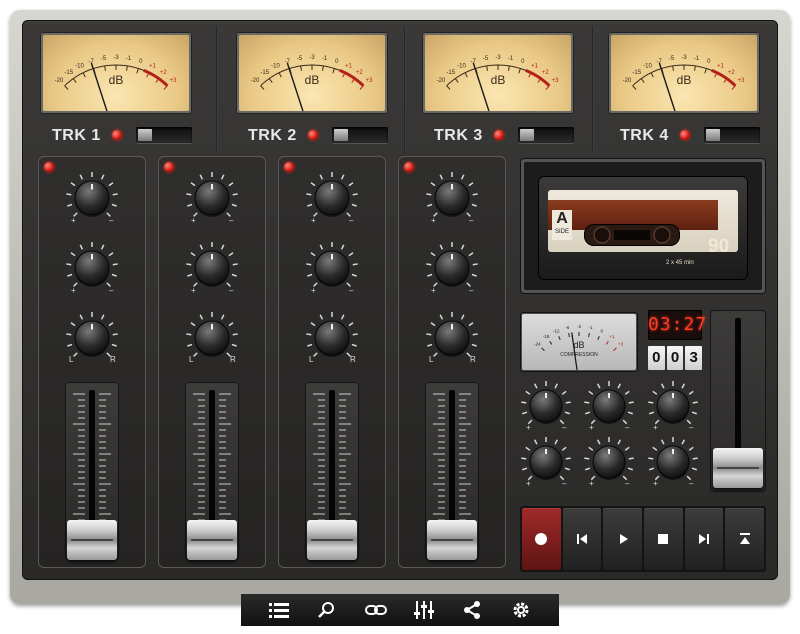  Describe the element at coordinates (623, 539) in the screenshot. I see `play-button` at that location.